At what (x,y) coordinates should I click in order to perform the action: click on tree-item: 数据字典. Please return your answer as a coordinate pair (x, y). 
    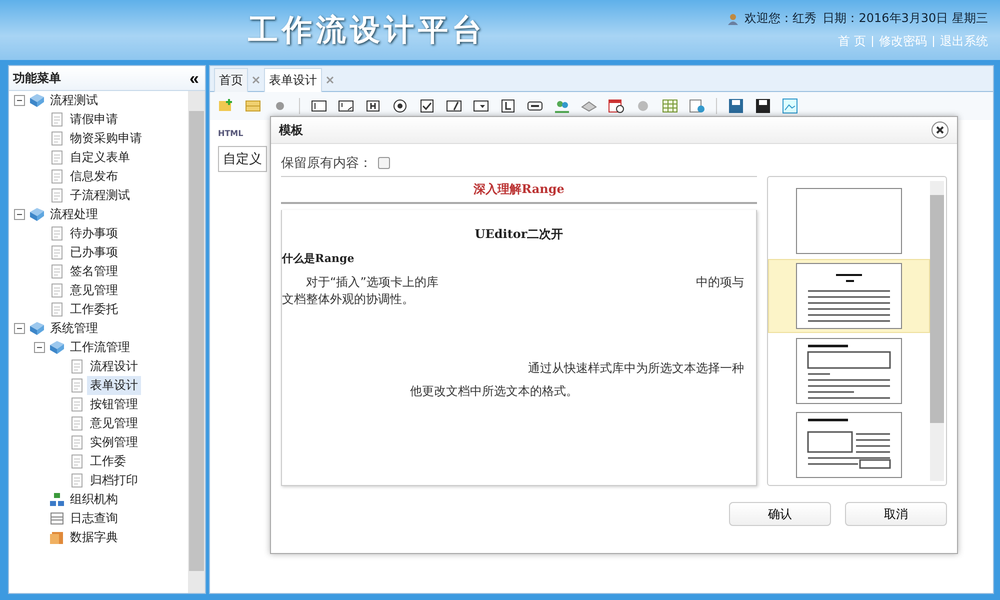
    Looking at the image, I should click on (94, 537).